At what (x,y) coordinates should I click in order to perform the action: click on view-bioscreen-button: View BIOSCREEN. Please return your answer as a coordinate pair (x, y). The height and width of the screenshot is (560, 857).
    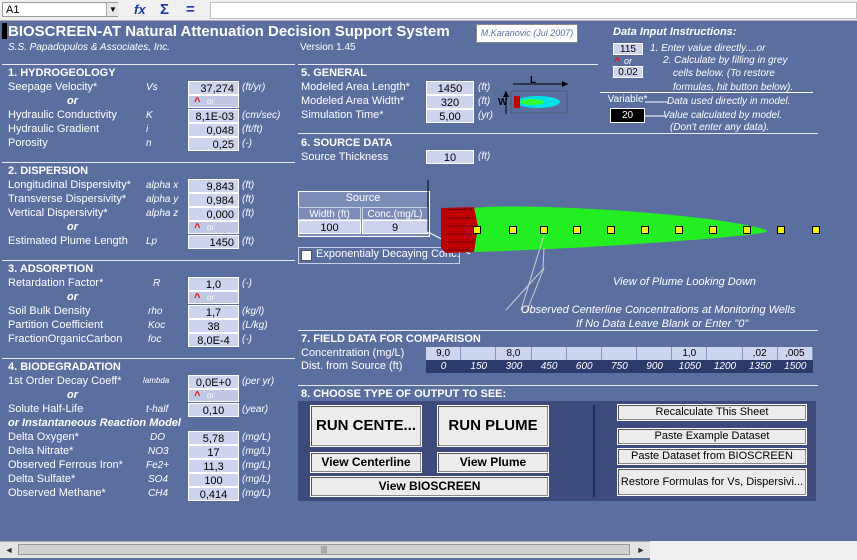
    Looking at the image, I should click on (429, 486).